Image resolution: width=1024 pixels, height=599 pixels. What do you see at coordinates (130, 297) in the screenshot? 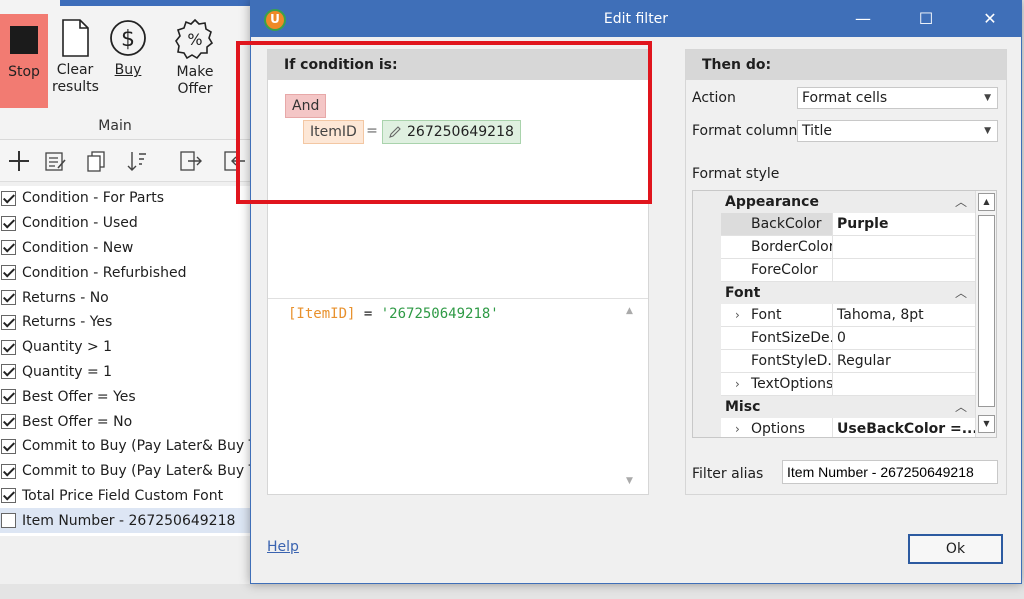
I see `filter-list-item: Returns - No` at bounding box center [130, 297].